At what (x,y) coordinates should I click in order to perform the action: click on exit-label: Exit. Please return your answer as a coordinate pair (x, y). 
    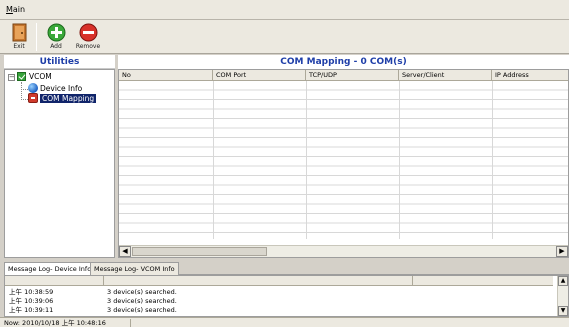
    Looking at the image, I should click on (19, 46).